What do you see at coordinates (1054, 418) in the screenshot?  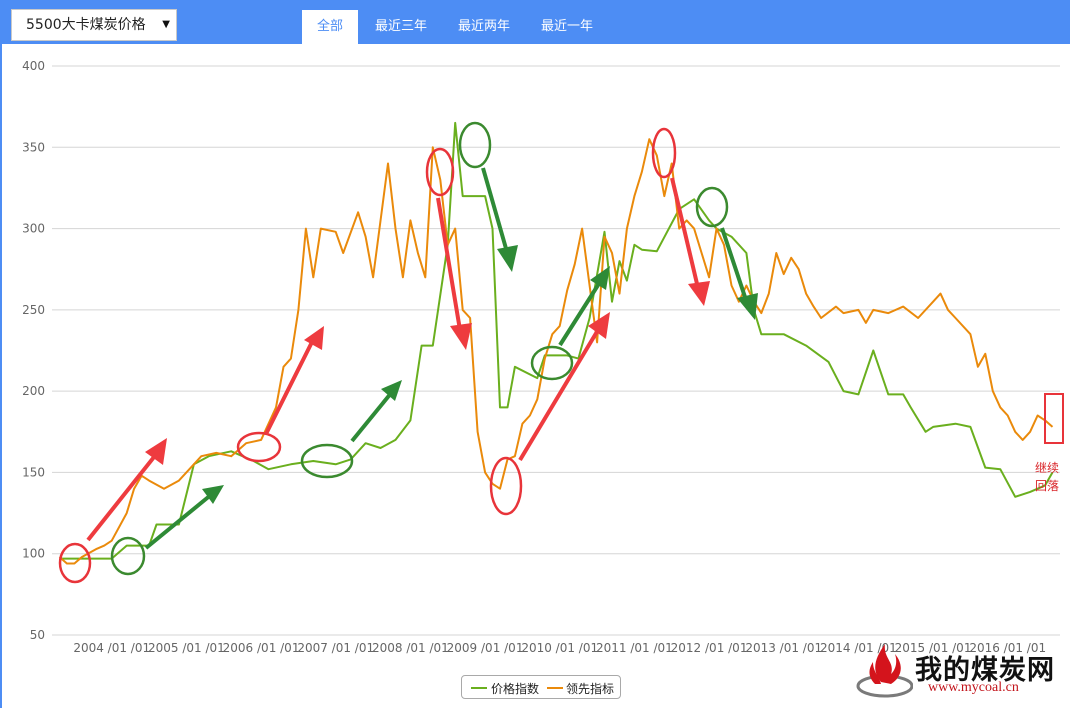 I see `latest-value-marker` at bounding box center [1054, 418].